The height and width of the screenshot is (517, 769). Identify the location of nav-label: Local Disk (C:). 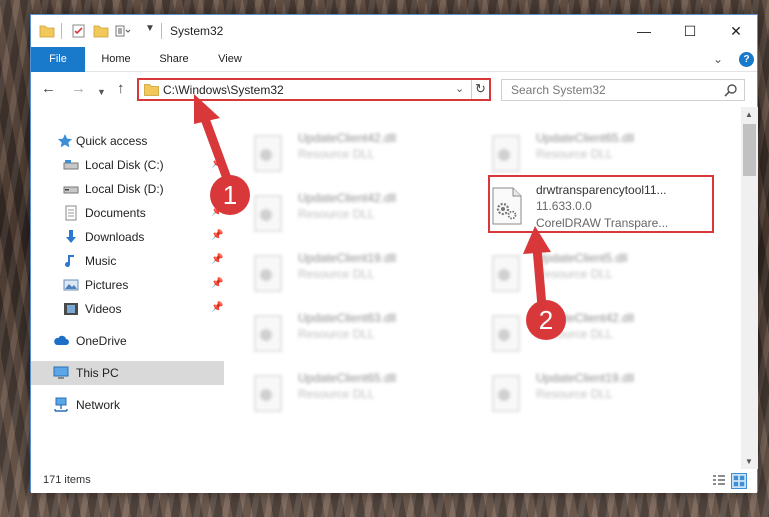
(124, 165).